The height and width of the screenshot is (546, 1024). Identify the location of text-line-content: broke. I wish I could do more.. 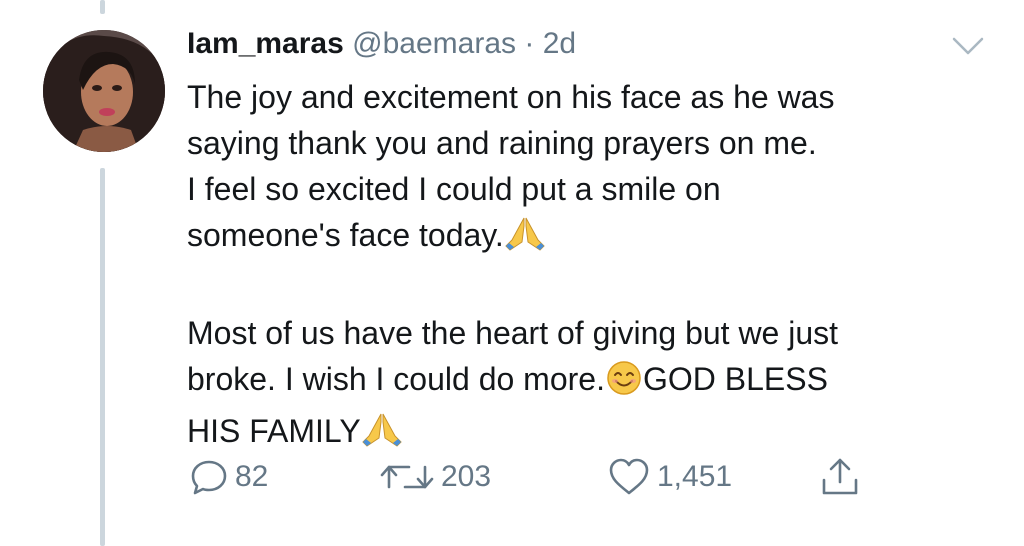
(396, 379).